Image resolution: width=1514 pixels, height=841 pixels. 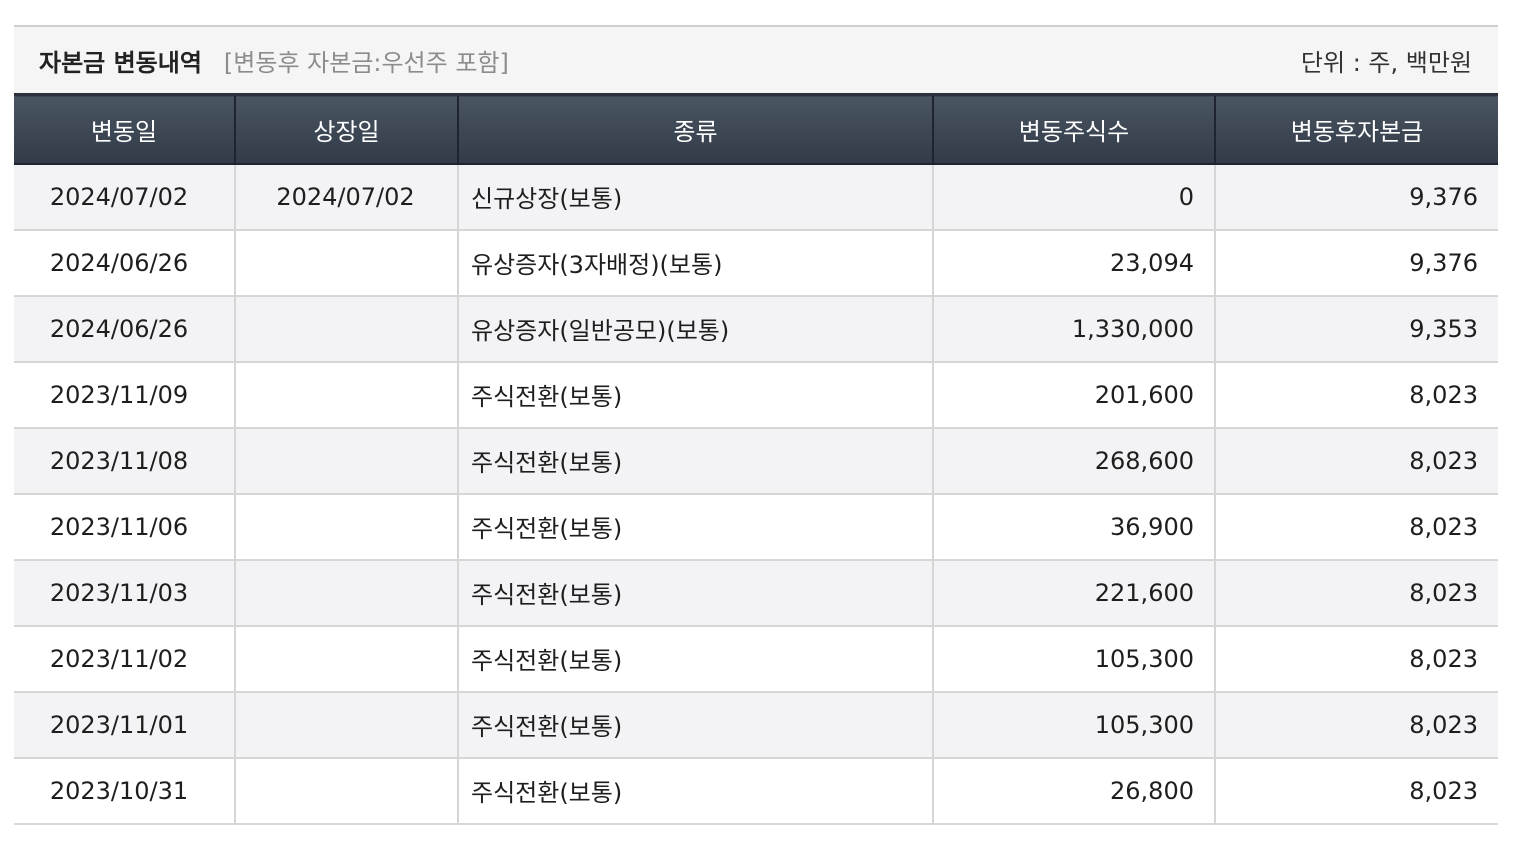 What do you see at coordinates (1356, 329) in the screenshot?
I see `capital-after-cell: 9,353` at bounding box center [1356, 329].